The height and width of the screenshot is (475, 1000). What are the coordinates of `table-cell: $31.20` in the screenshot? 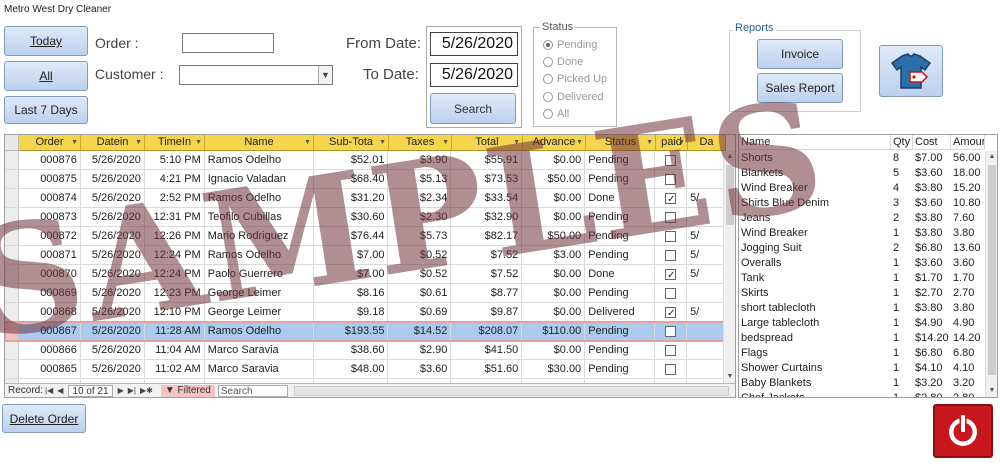 It's located at (351, 198).